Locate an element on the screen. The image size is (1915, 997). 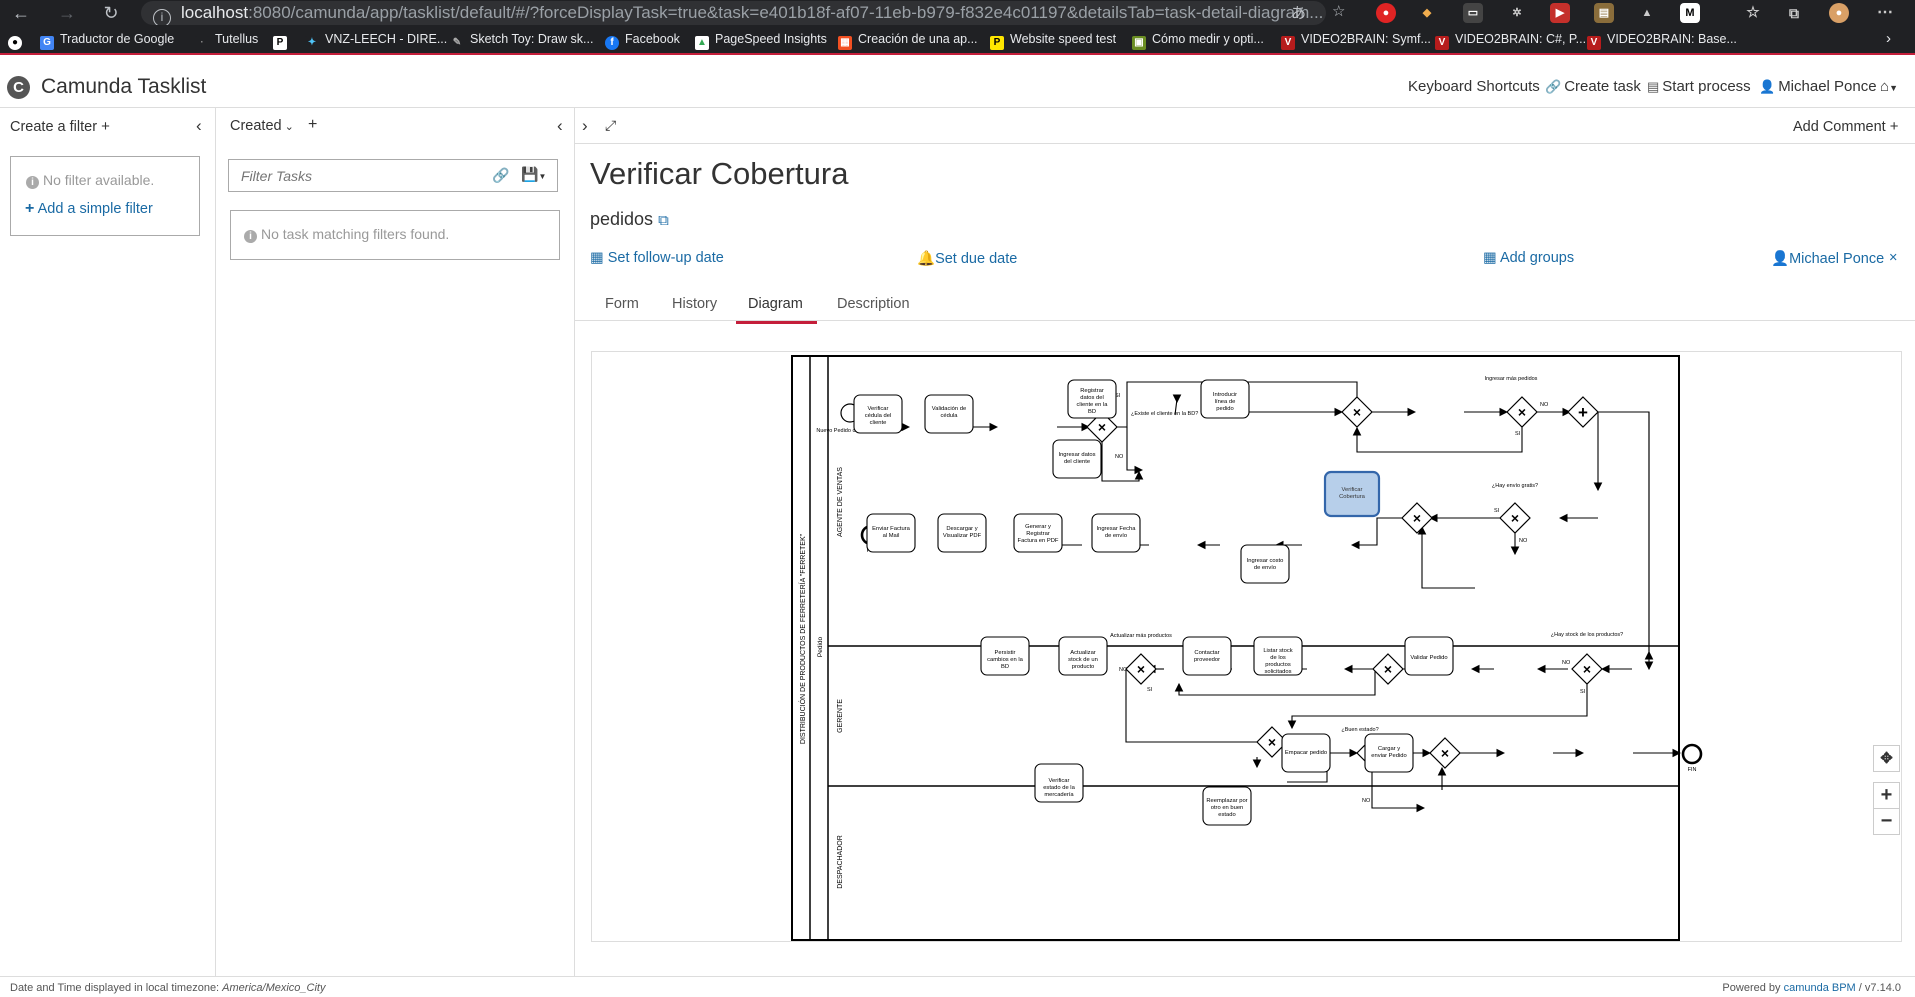
task: Verificar estado de la mercadería is located at coordinates (1059, 783).